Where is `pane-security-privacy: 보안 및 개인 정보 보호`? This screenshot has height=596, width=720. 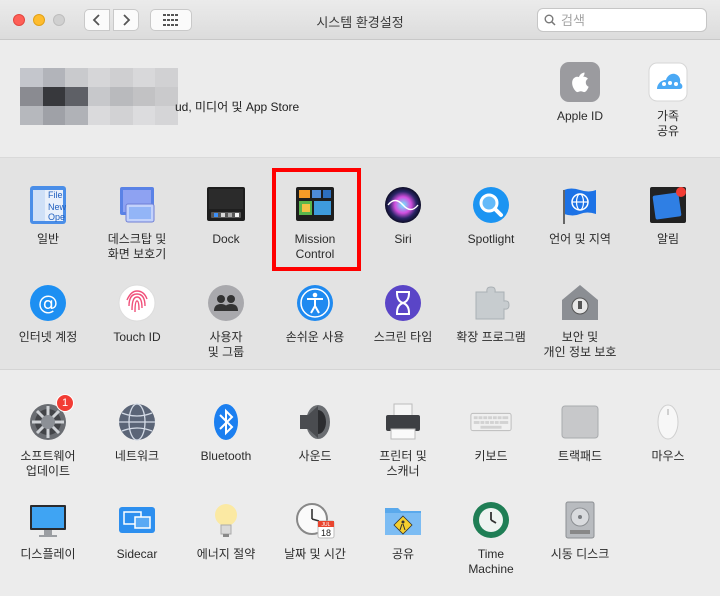 pane-security-privacy: 보안 및 개인 정보 보호 is located at coordinates (580, 320).